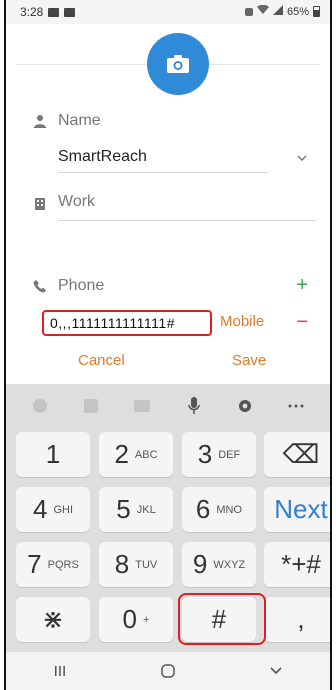 The height and width of the screenshot is (690, 336). I want to click on work-underline, so click(187, 220).